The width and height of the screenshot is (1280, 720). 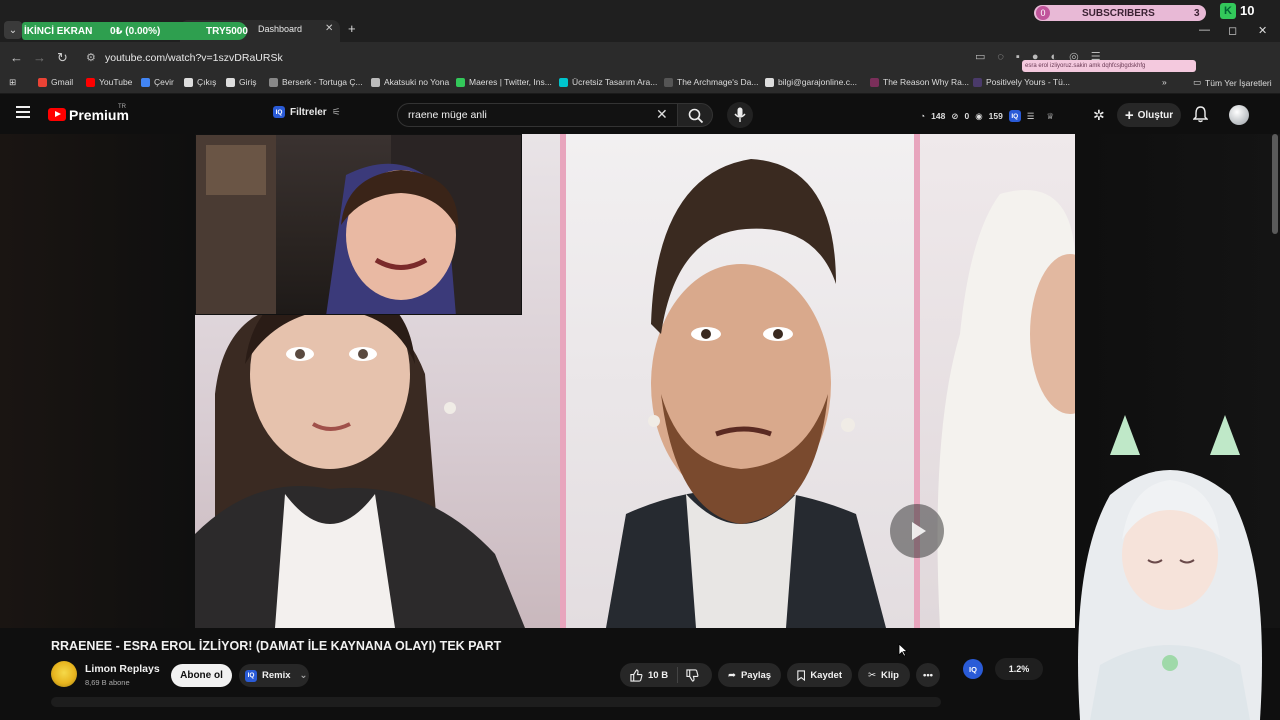 I want to click on clip-button: ✂ Klip, so click(x=884, y=675).